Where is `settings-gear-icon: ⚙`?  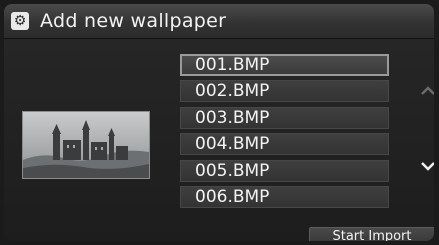 settings-gear-icon: ⚙ is located at coordinates (20, 21).